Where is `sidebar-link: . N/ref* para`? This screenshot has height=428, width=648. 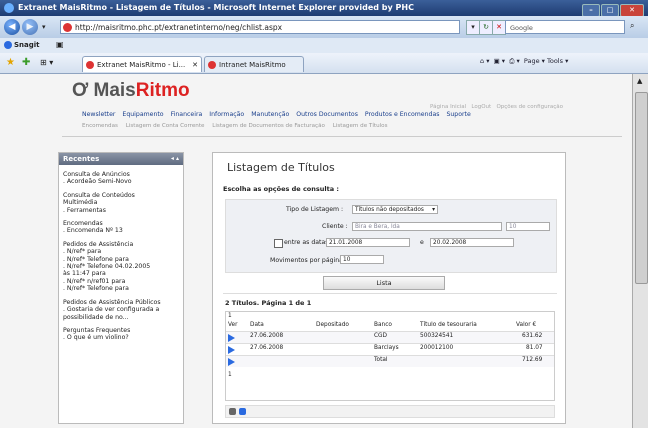 sidebar-link: . N/ref* para is located at coordinates (123, 251).